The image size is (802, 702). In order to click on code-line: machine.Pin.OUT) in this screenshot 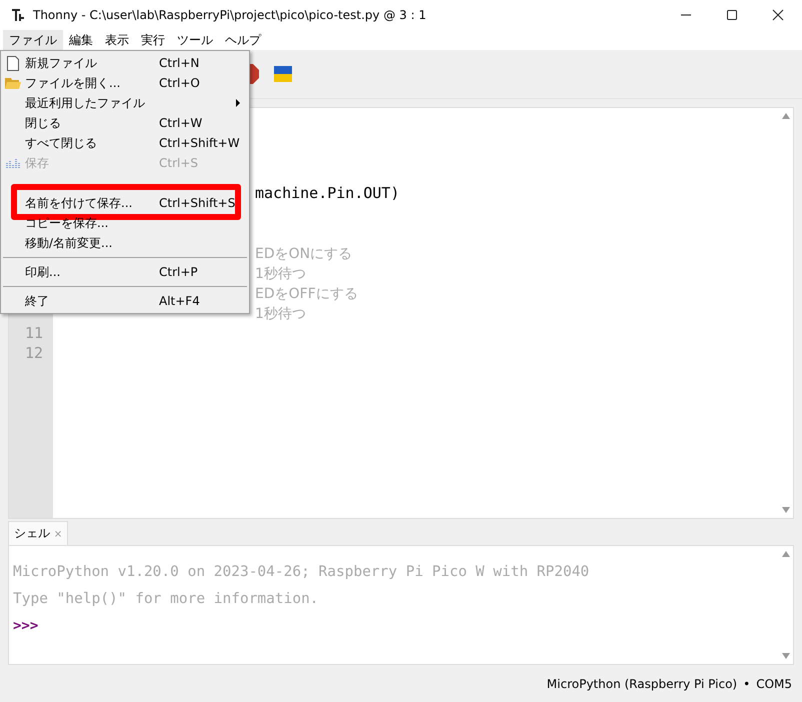, I will do `click(327, 193)`.